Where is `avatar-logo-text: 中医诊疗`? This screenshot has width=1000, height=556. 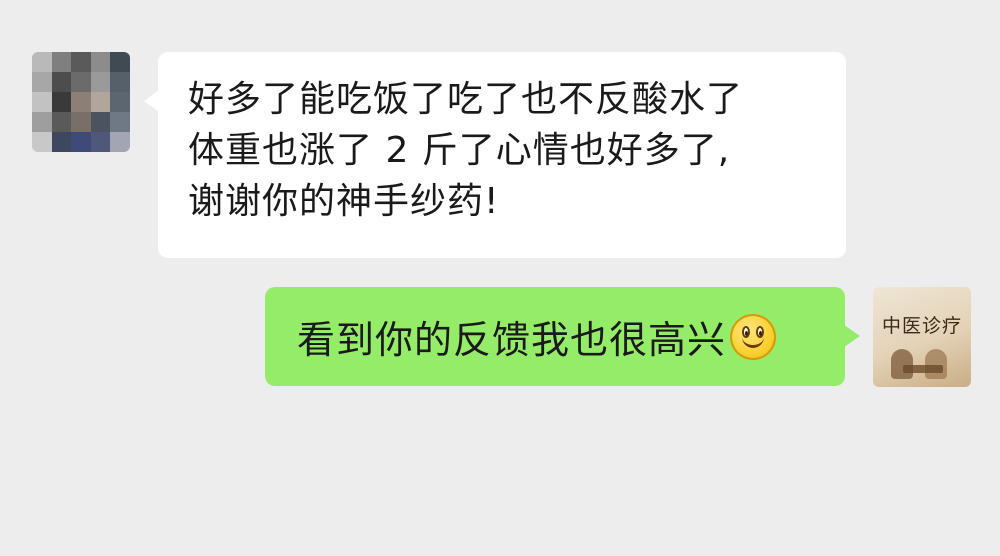 avatar-logo-text: 中医诊疗 is located at coordinates (921, 326).